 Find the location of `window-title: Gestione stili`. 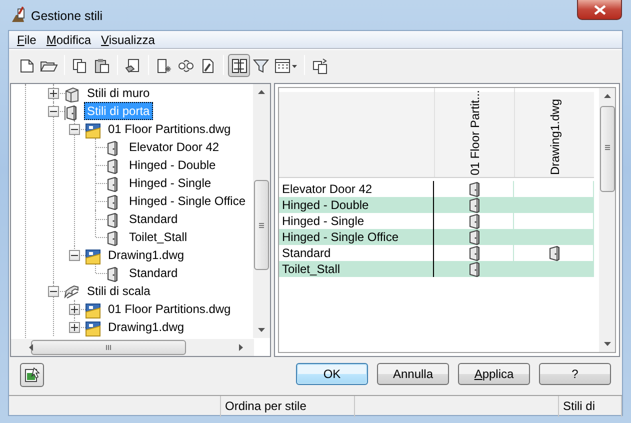

window-title: Gestione stili is located at coordinates (67, 16).